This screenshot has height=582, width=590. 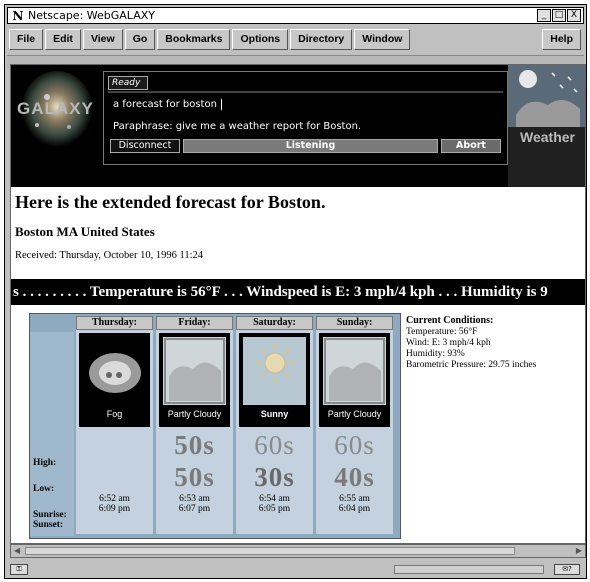 I want to click on security-key-icon: ⚿, so click(x=19, y=569).